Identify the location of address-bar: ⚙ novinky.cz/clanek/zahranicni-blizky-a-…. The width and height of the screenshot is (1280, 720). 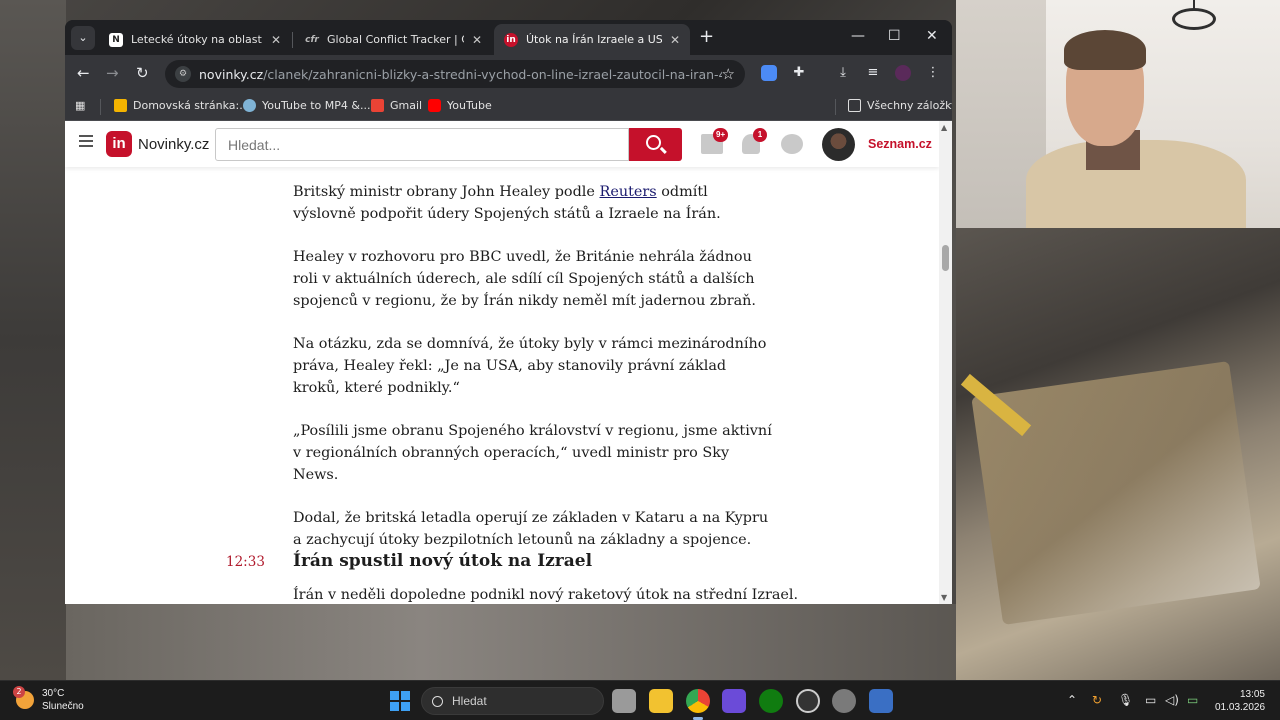
(455, 74).